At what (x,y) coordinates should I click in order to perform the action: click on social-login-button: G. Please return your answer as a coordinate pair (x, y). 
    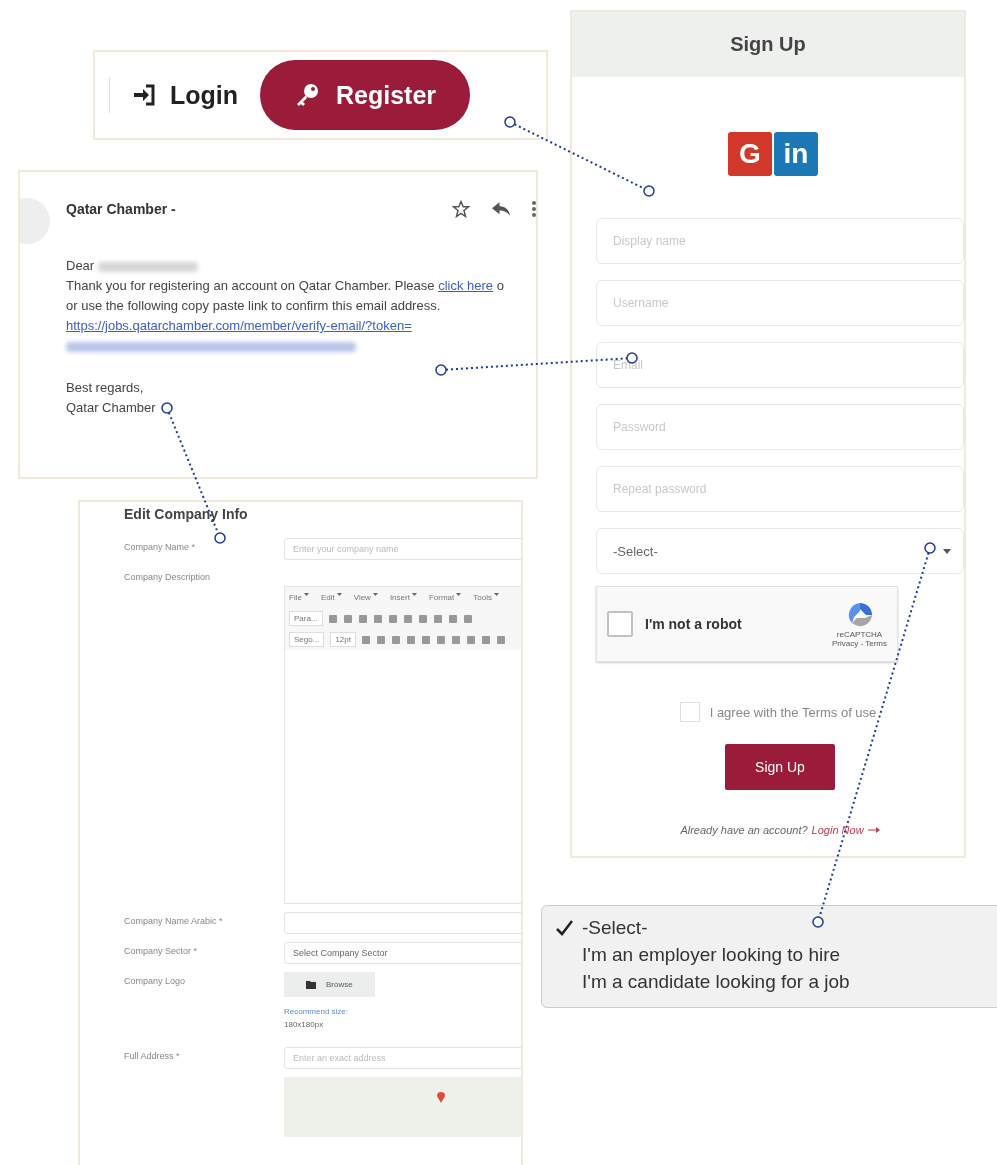
    Looking at the image, I should click on (750, 154).